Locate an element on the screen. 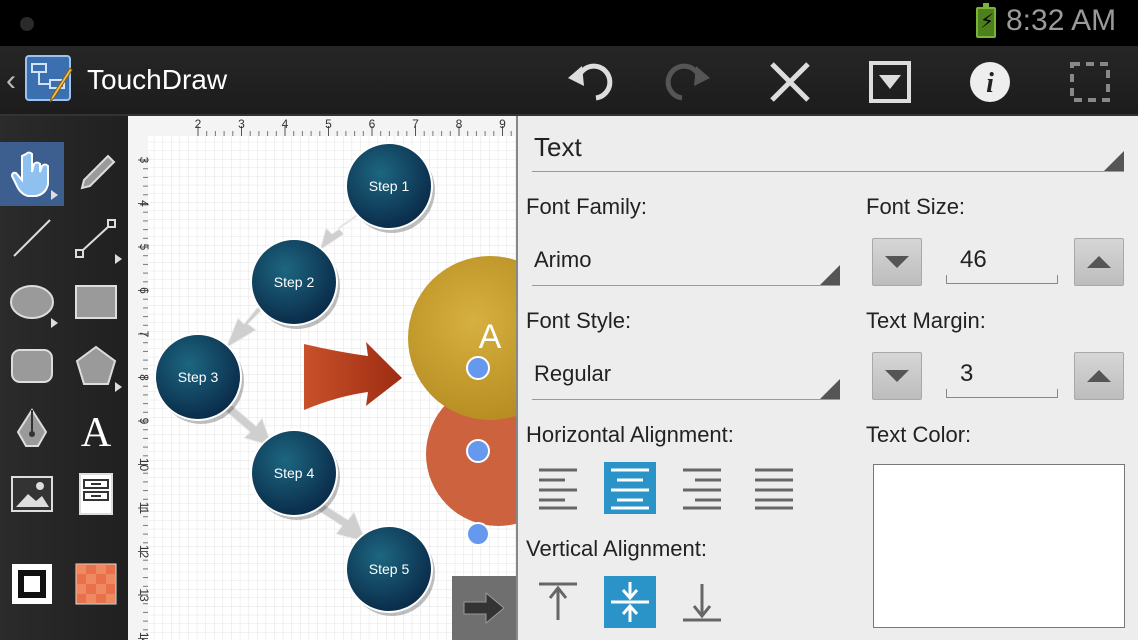 This screenshot has height=640, width=1138. font-family-value: Arimo is located at coordinates (563, 259).